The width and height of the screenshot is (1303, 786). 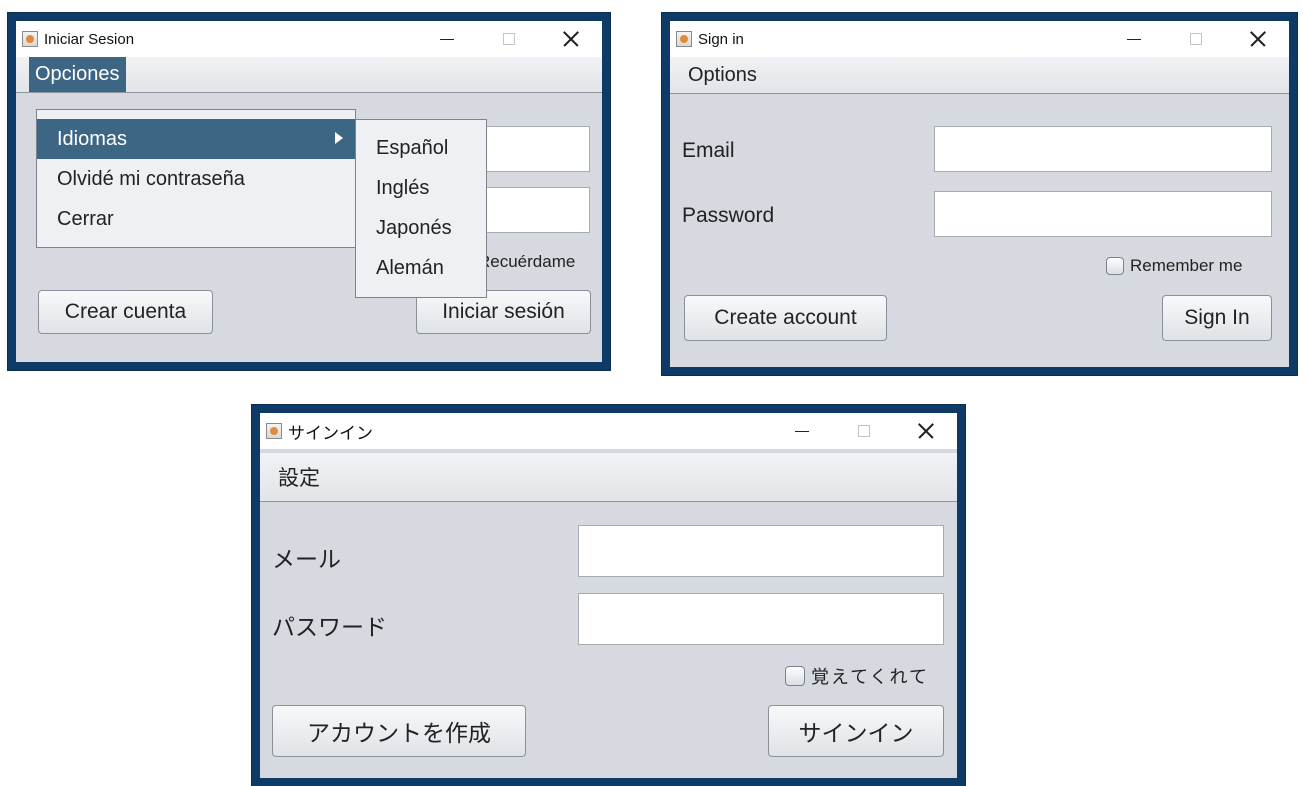 What do you see at coordinates (1186, 265) in the screenshot?
I see `remember-label: Remember me` at bounding box center [1186, 265].